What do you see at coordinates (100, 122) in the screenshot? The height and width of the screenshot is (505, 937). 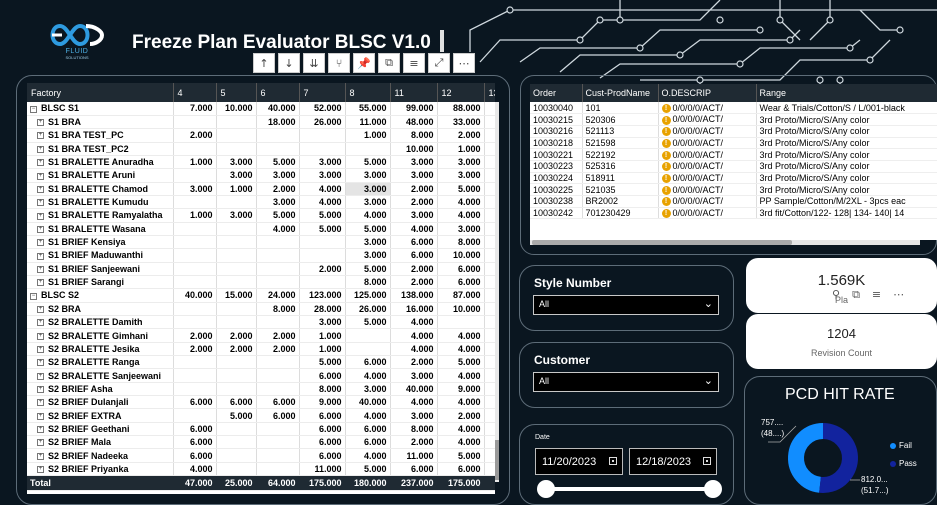 I see `matrix-row-label: + S1 BRA` at bounding box center [100, 122].